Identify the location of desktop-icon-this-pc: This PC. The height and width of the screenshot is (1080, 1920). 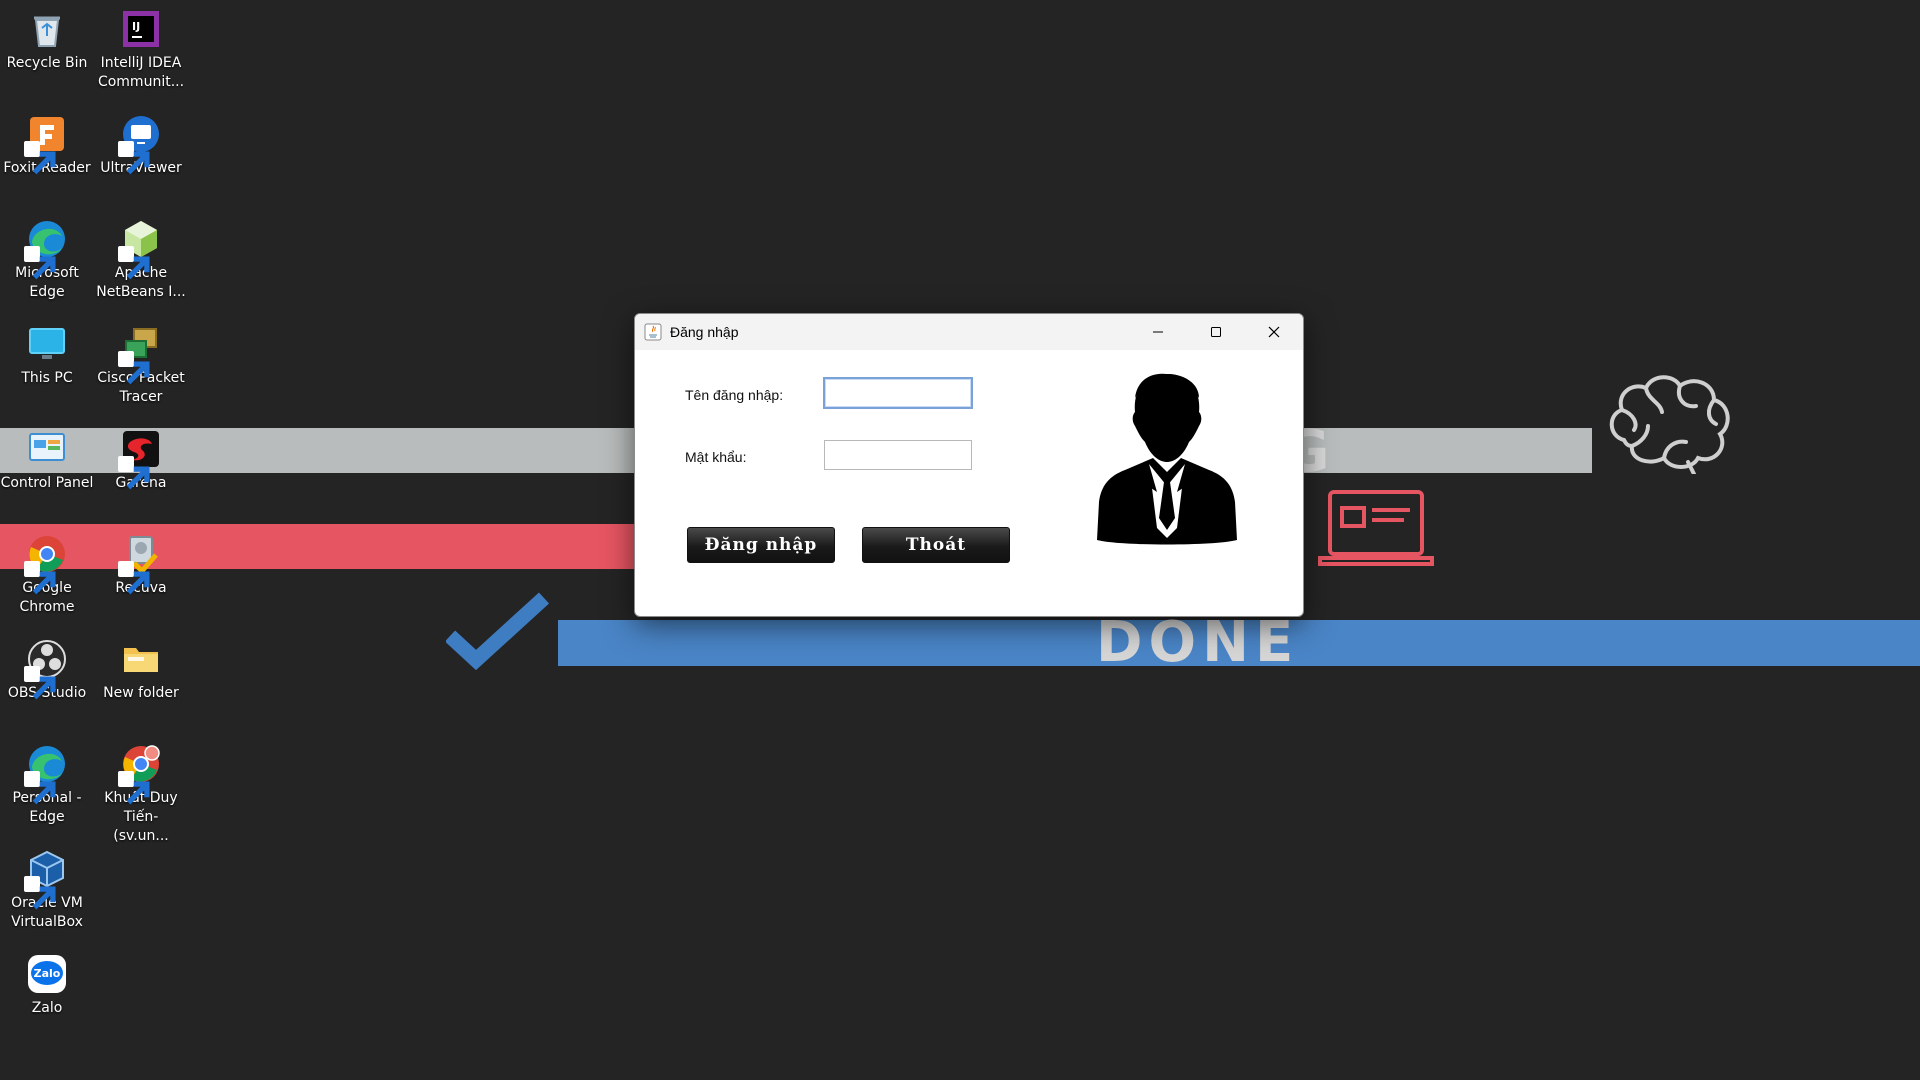
(47, 352).